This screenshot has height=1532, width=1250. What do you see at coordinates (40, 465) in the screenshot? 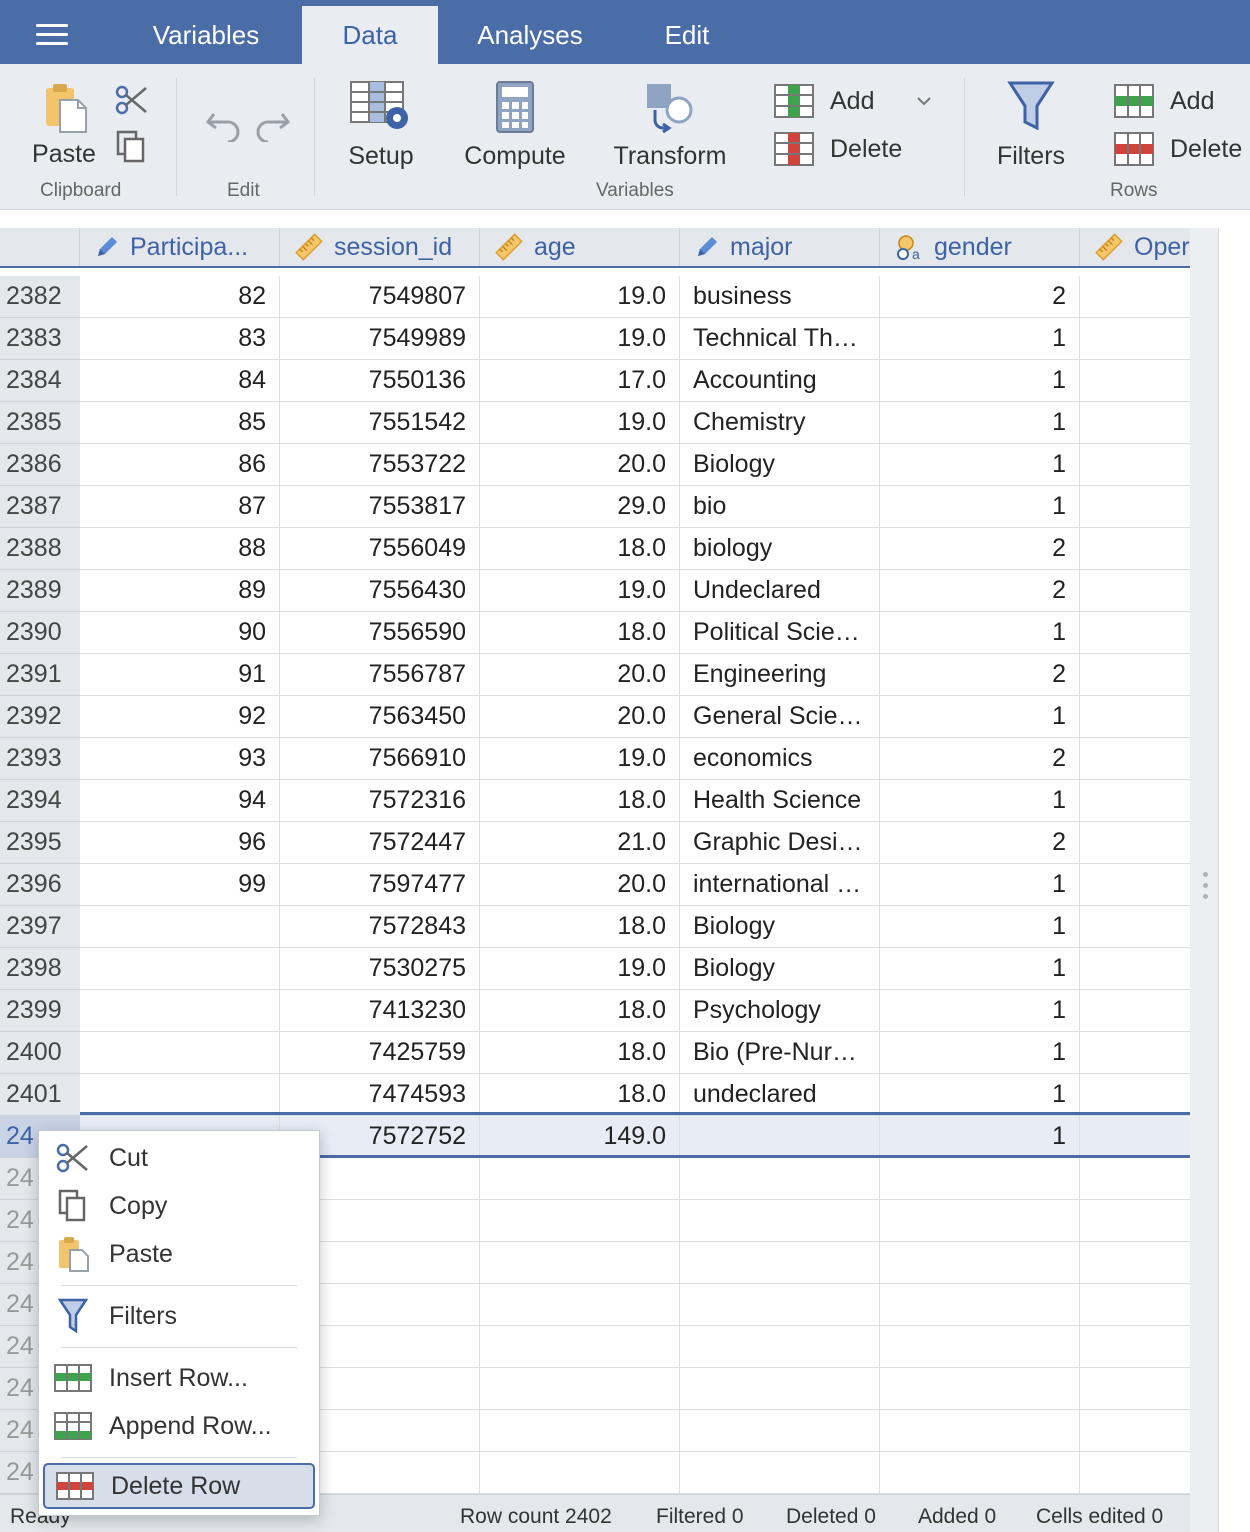
I see `row-number: 2386` at bounding box center [40, 465].